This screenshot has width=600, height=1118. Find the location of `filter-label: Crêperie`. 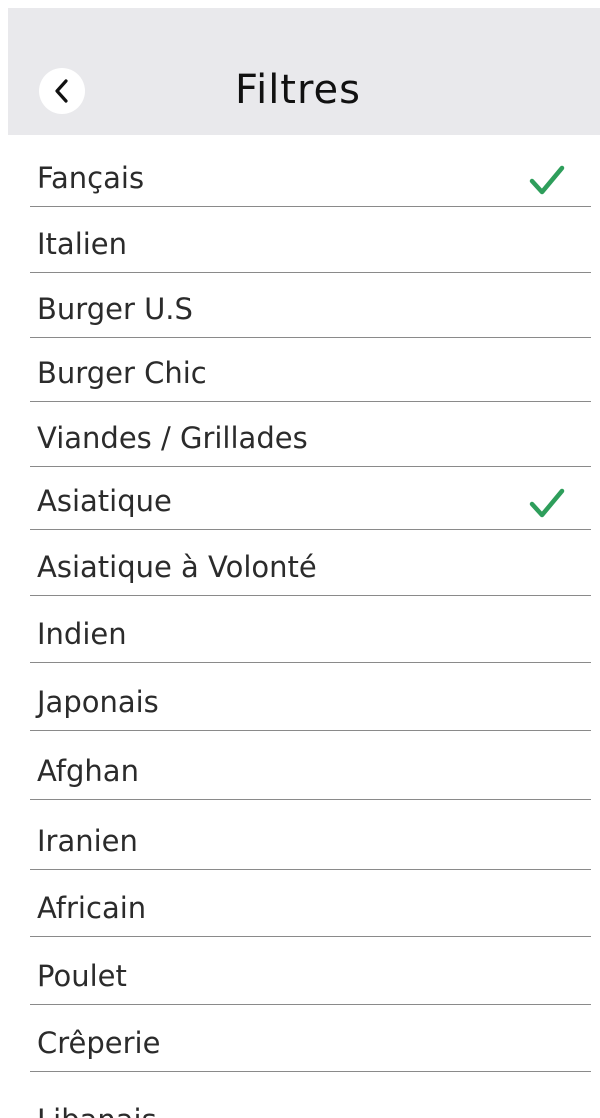

filter-label: Crêperie is located at coordinates (99, 1043).